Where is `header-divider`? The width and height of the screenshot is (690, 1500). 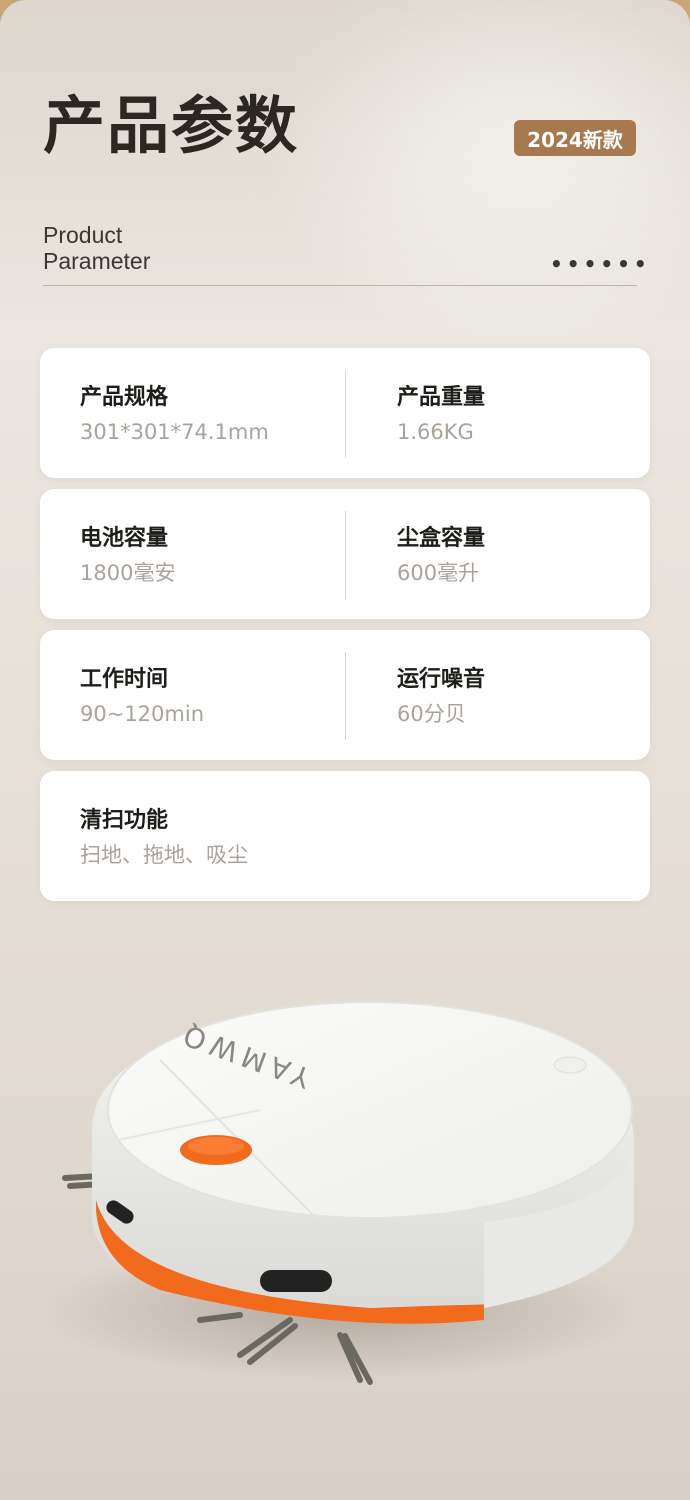 header-divider is located at coordinates (340, 285).